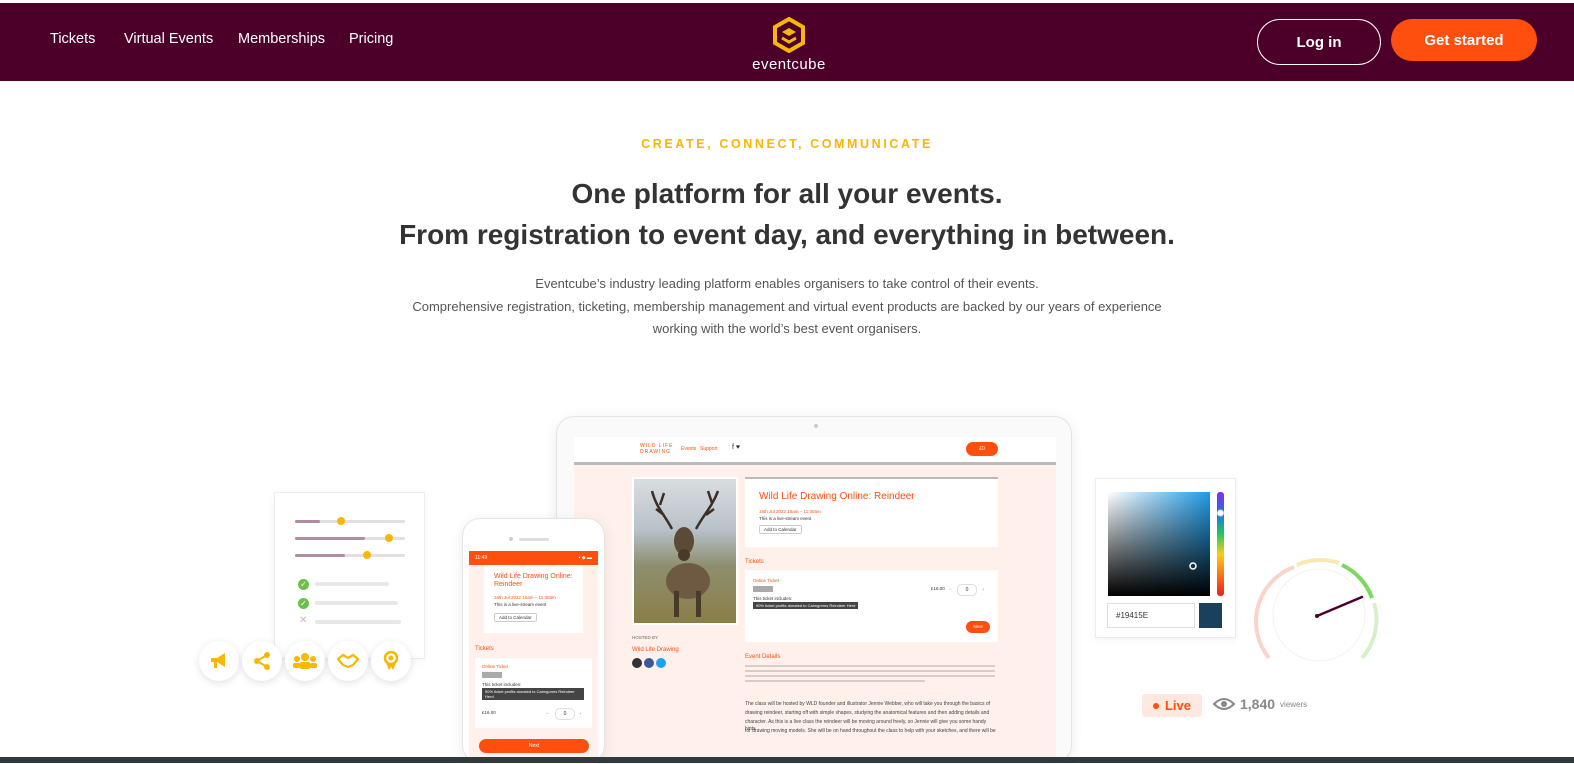  Describe the element at coordinates (790, 511) in the screenshot. I see `event-date: 16th Jul 2022 10am – 11:30am` at that location.